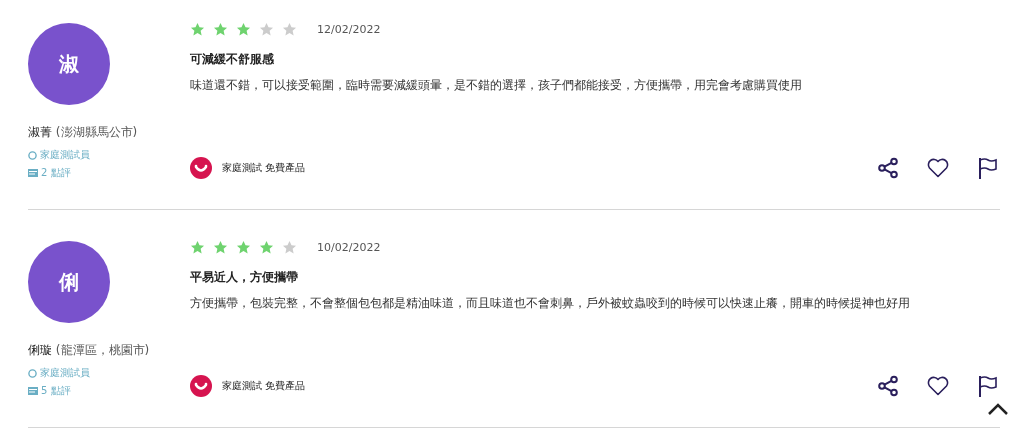 Image resolution: width=1024 pixels, height=431 pixels. I want to click on review-text: 方便攜帶，包裝完整，不會整個包包都是精油味道，而且味道也不會刺鼻，戶外被蚊蟲咬到的時候可以快速止癢，開車的時候提神也好用, so click(550, 303).